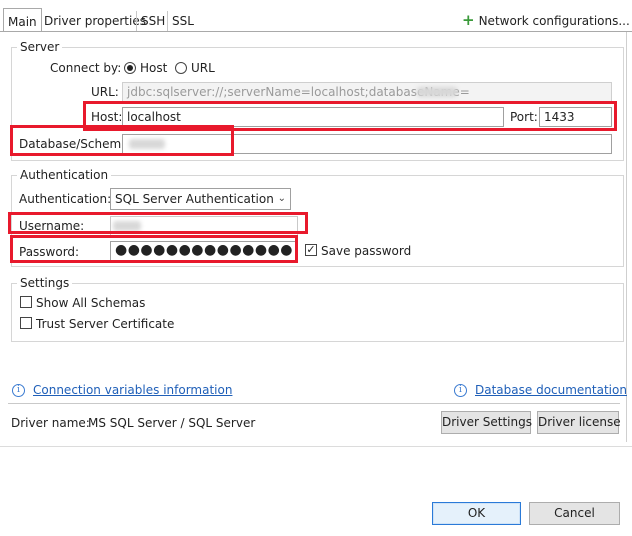  What do you see at coordinates (311, 250) in the screenshot?
I see `save-password-checkbox: ✓` at bounding box center [311, 250].